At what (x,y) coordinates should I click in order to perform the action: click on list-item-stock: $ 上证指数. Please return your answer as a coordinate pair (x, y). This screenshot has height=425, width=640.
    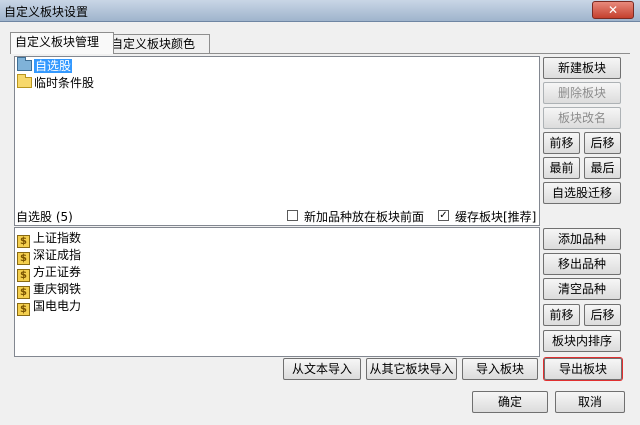
    Looking at the image, I should click on (49, 239).